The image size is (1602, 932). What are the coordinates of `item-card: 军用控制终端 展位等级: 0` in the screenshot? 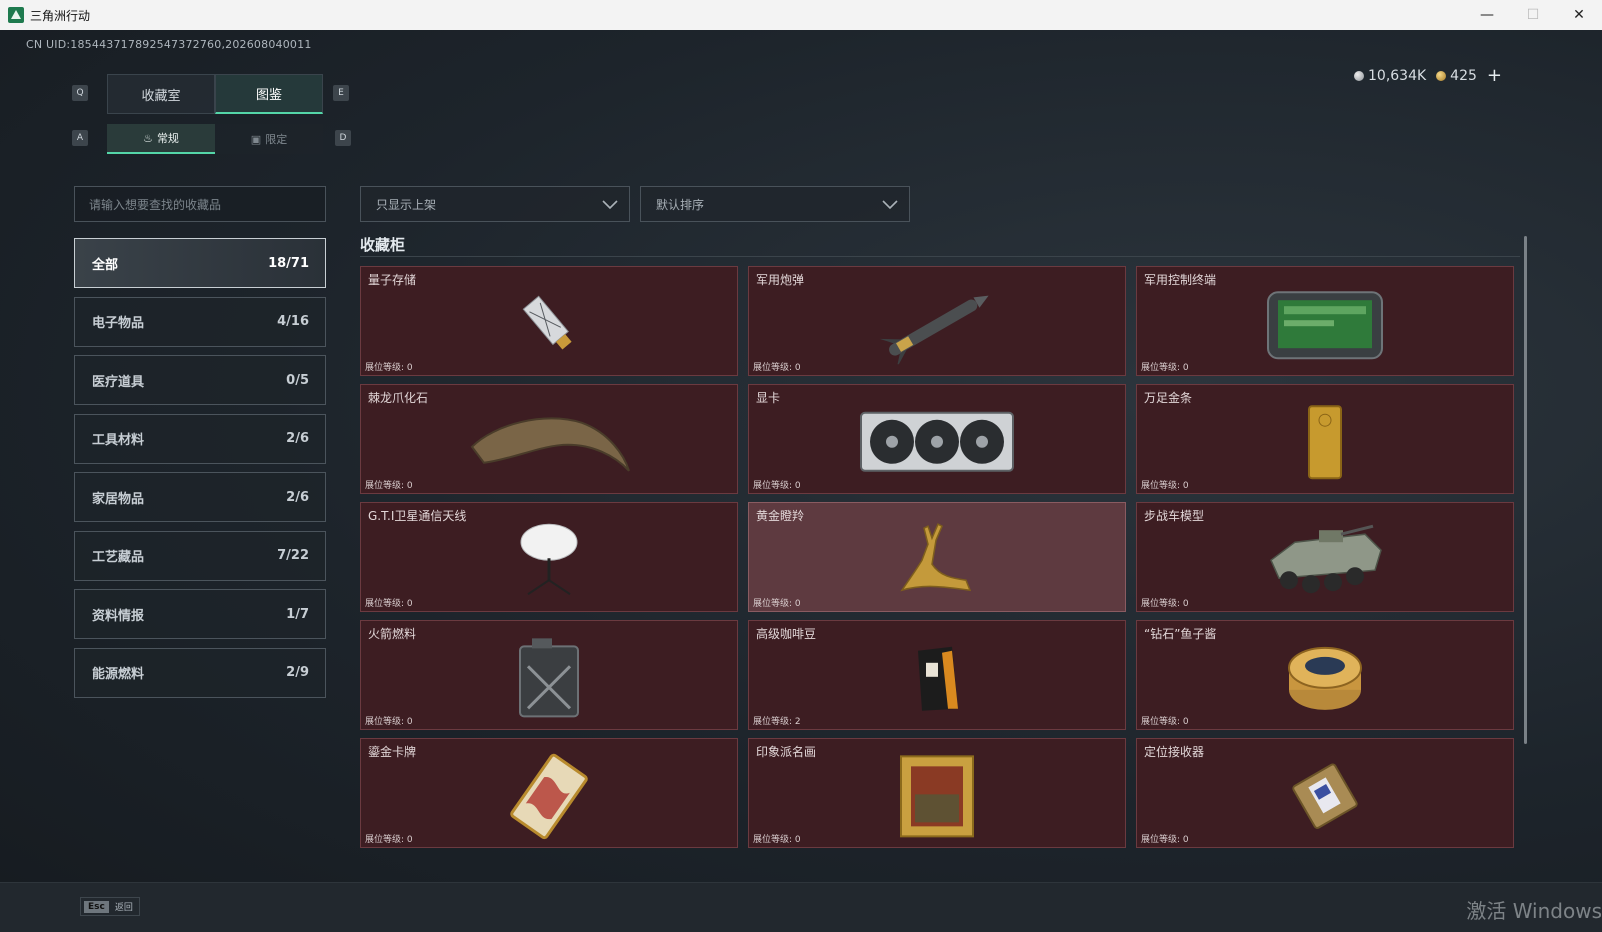 It's located at (1325, 321).